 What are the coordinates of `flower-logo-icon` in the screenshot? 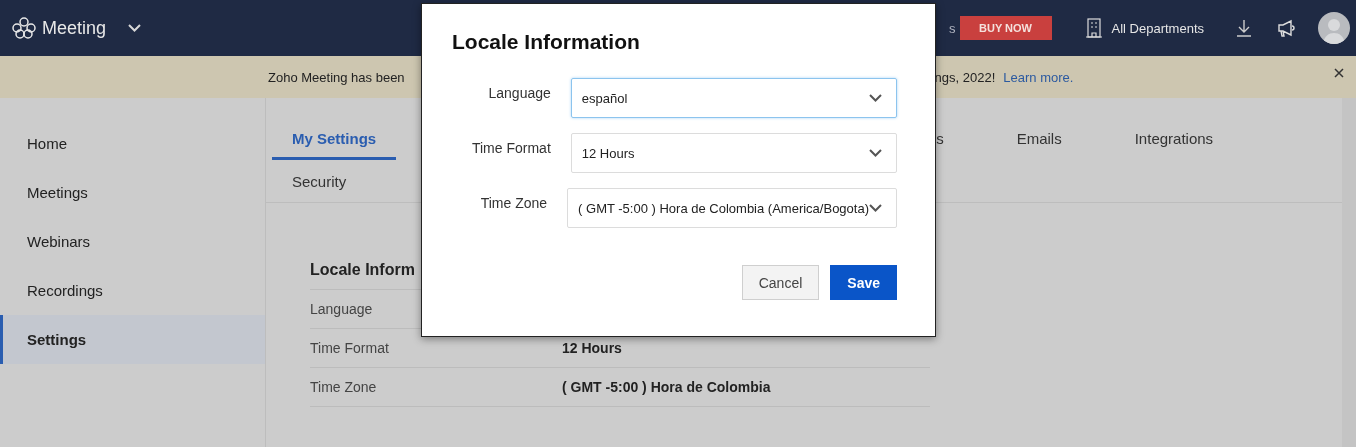 It's located at (24, 28).